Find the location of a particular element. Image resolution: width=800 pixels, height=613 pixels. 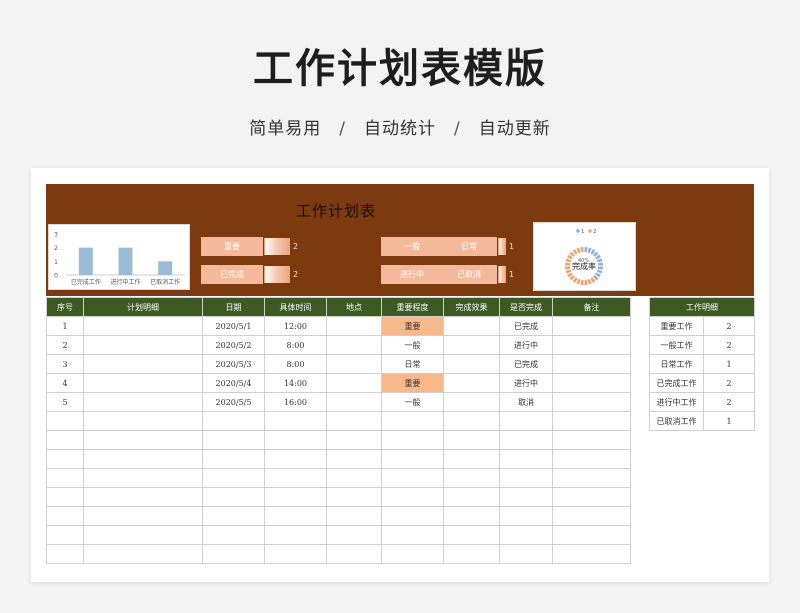

table-cell: 取消 is located at coordinates (526, 402).